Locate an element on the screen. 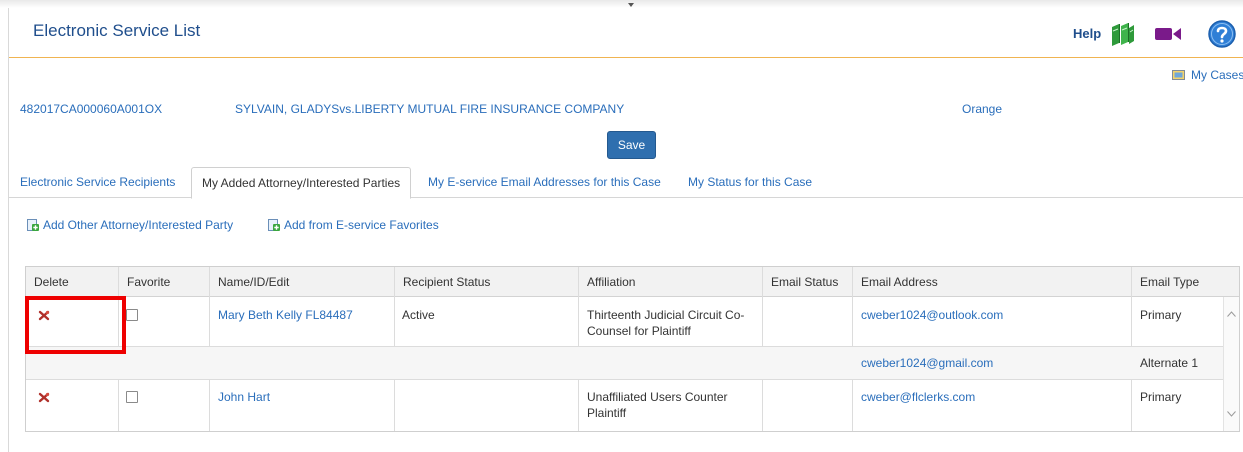 This screenshot has width=1243, height=452. add-from-favorites-label: Add from E-service Favorites is located at coordinates (361, 225).